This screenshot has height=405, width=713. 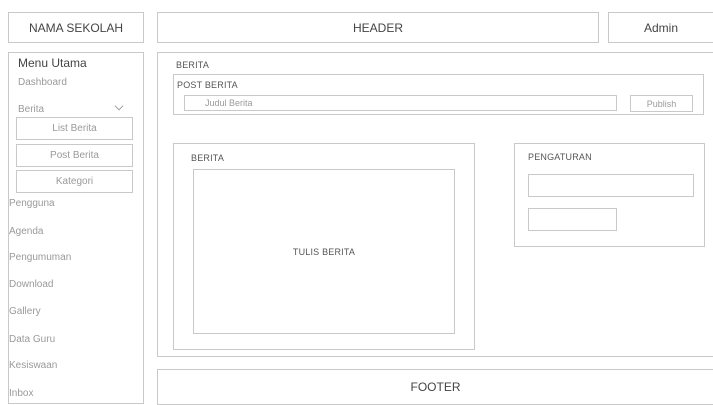 I want to click on berita-editor-title: BERITA, so click(x=208, y=158).